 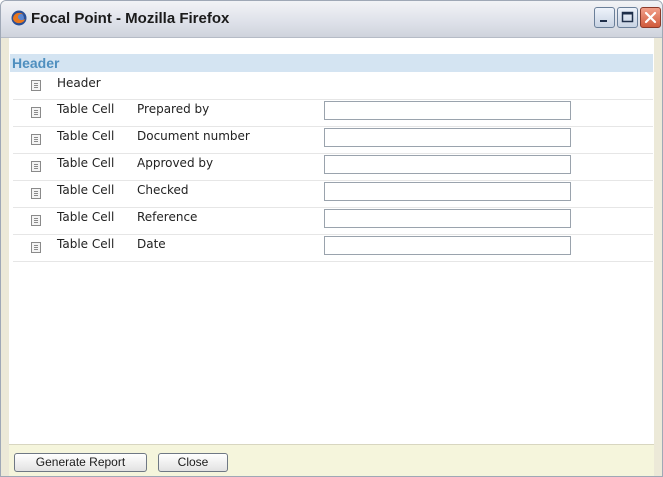 I want to click on field-label: Document number, so click(x=193, y=136).